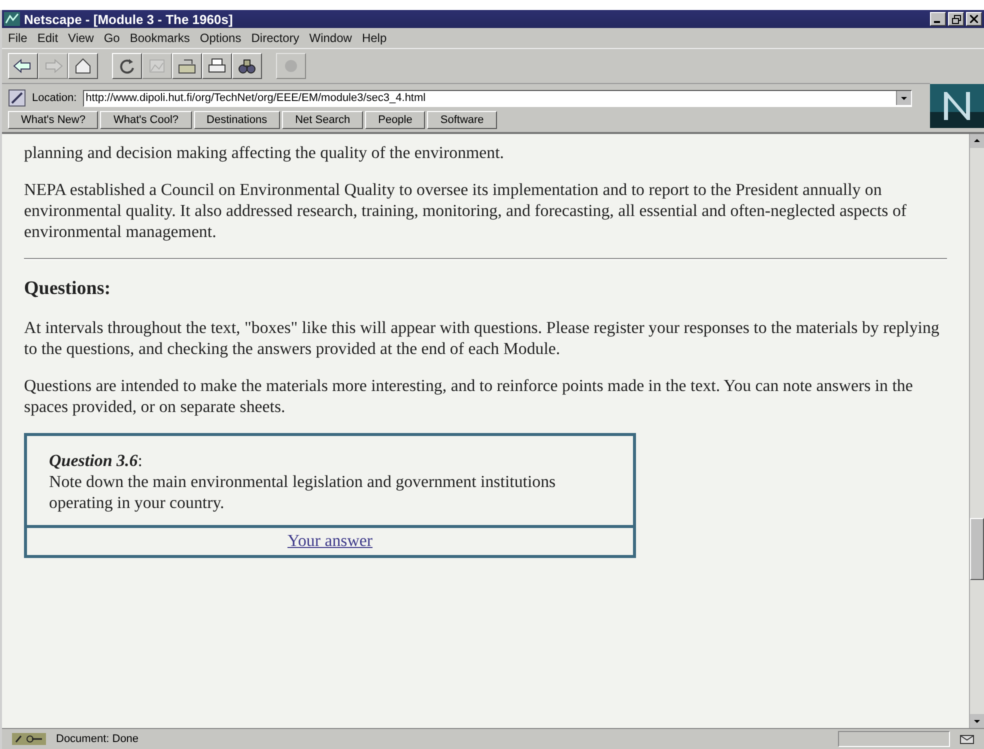  I want to click on directory-button: Destinations, so click(237, 120).